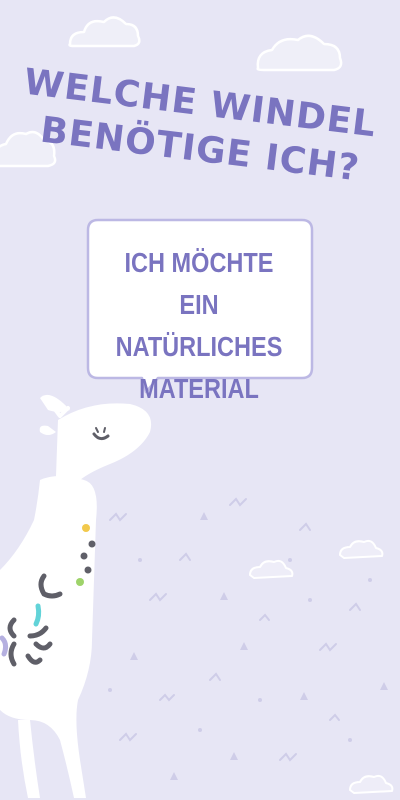 Image resolution: width=400 pixels, height=800 pixels. Describe the element at coordinates (199, 346) in the screenshot. I see `speech-bubble-line-2: NATÜRLICHES` at that location.